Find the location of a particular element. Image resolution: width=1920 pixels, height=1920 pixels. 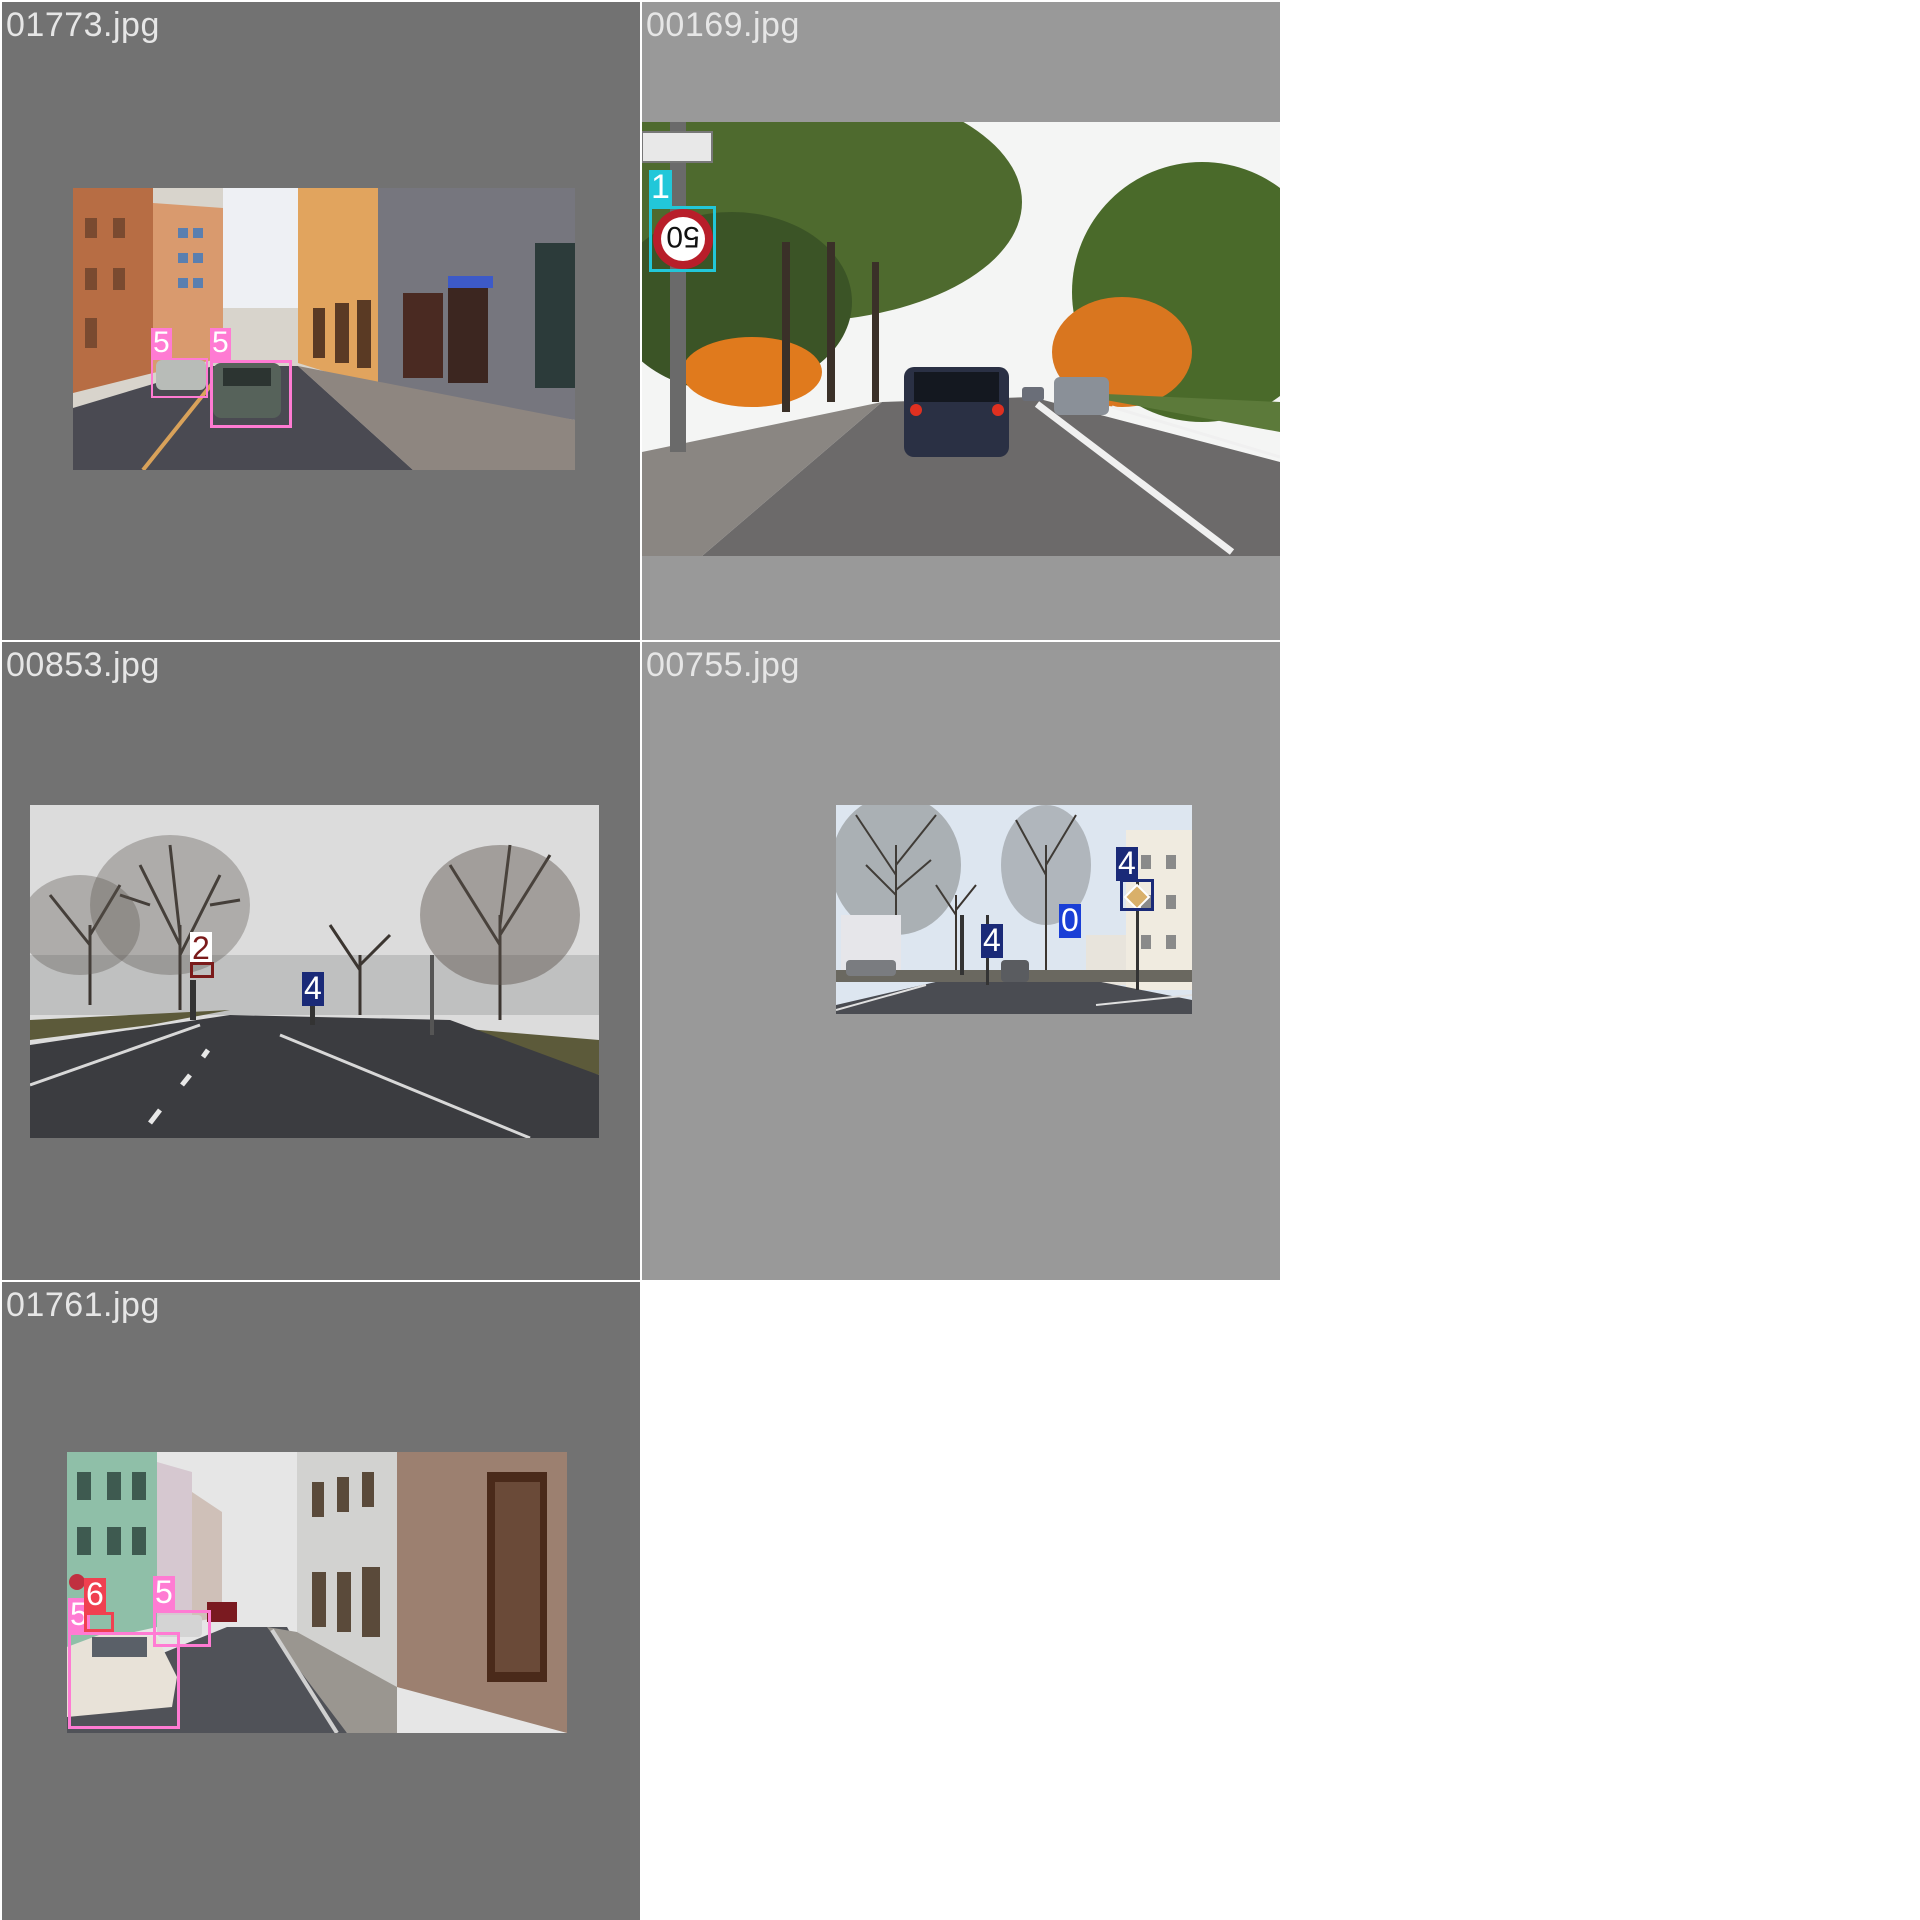

image-tile-00755: 00755.jpg 4 0 4 is located at coordinates (961, 961).